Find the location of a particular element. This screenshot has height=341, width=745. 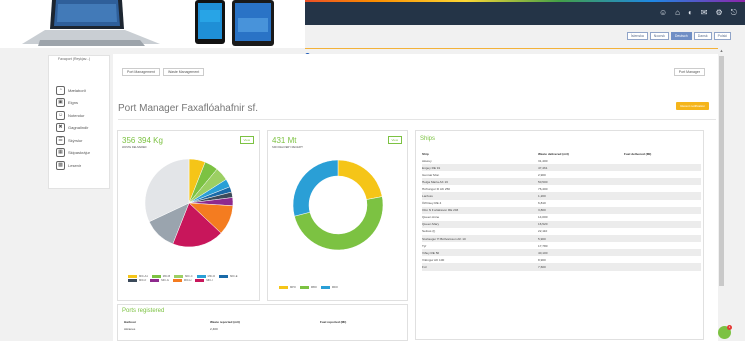

table-row: Sefoss (I) 22,110 is located at coordinates (561, 231).